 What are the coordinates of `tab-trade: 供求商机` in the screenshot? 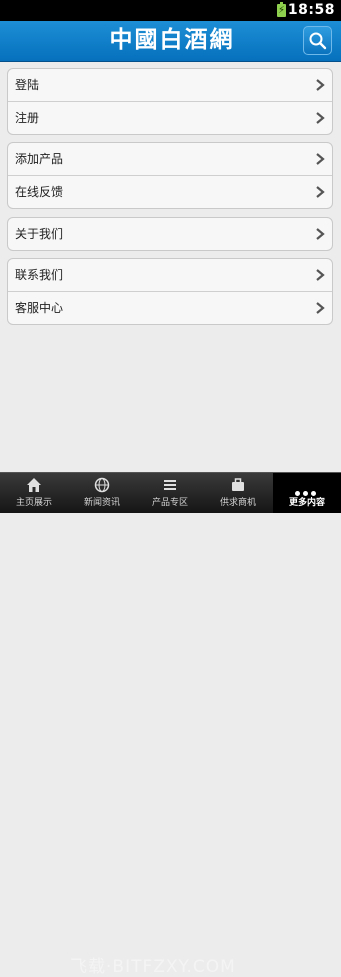 It's located at (238, 493).